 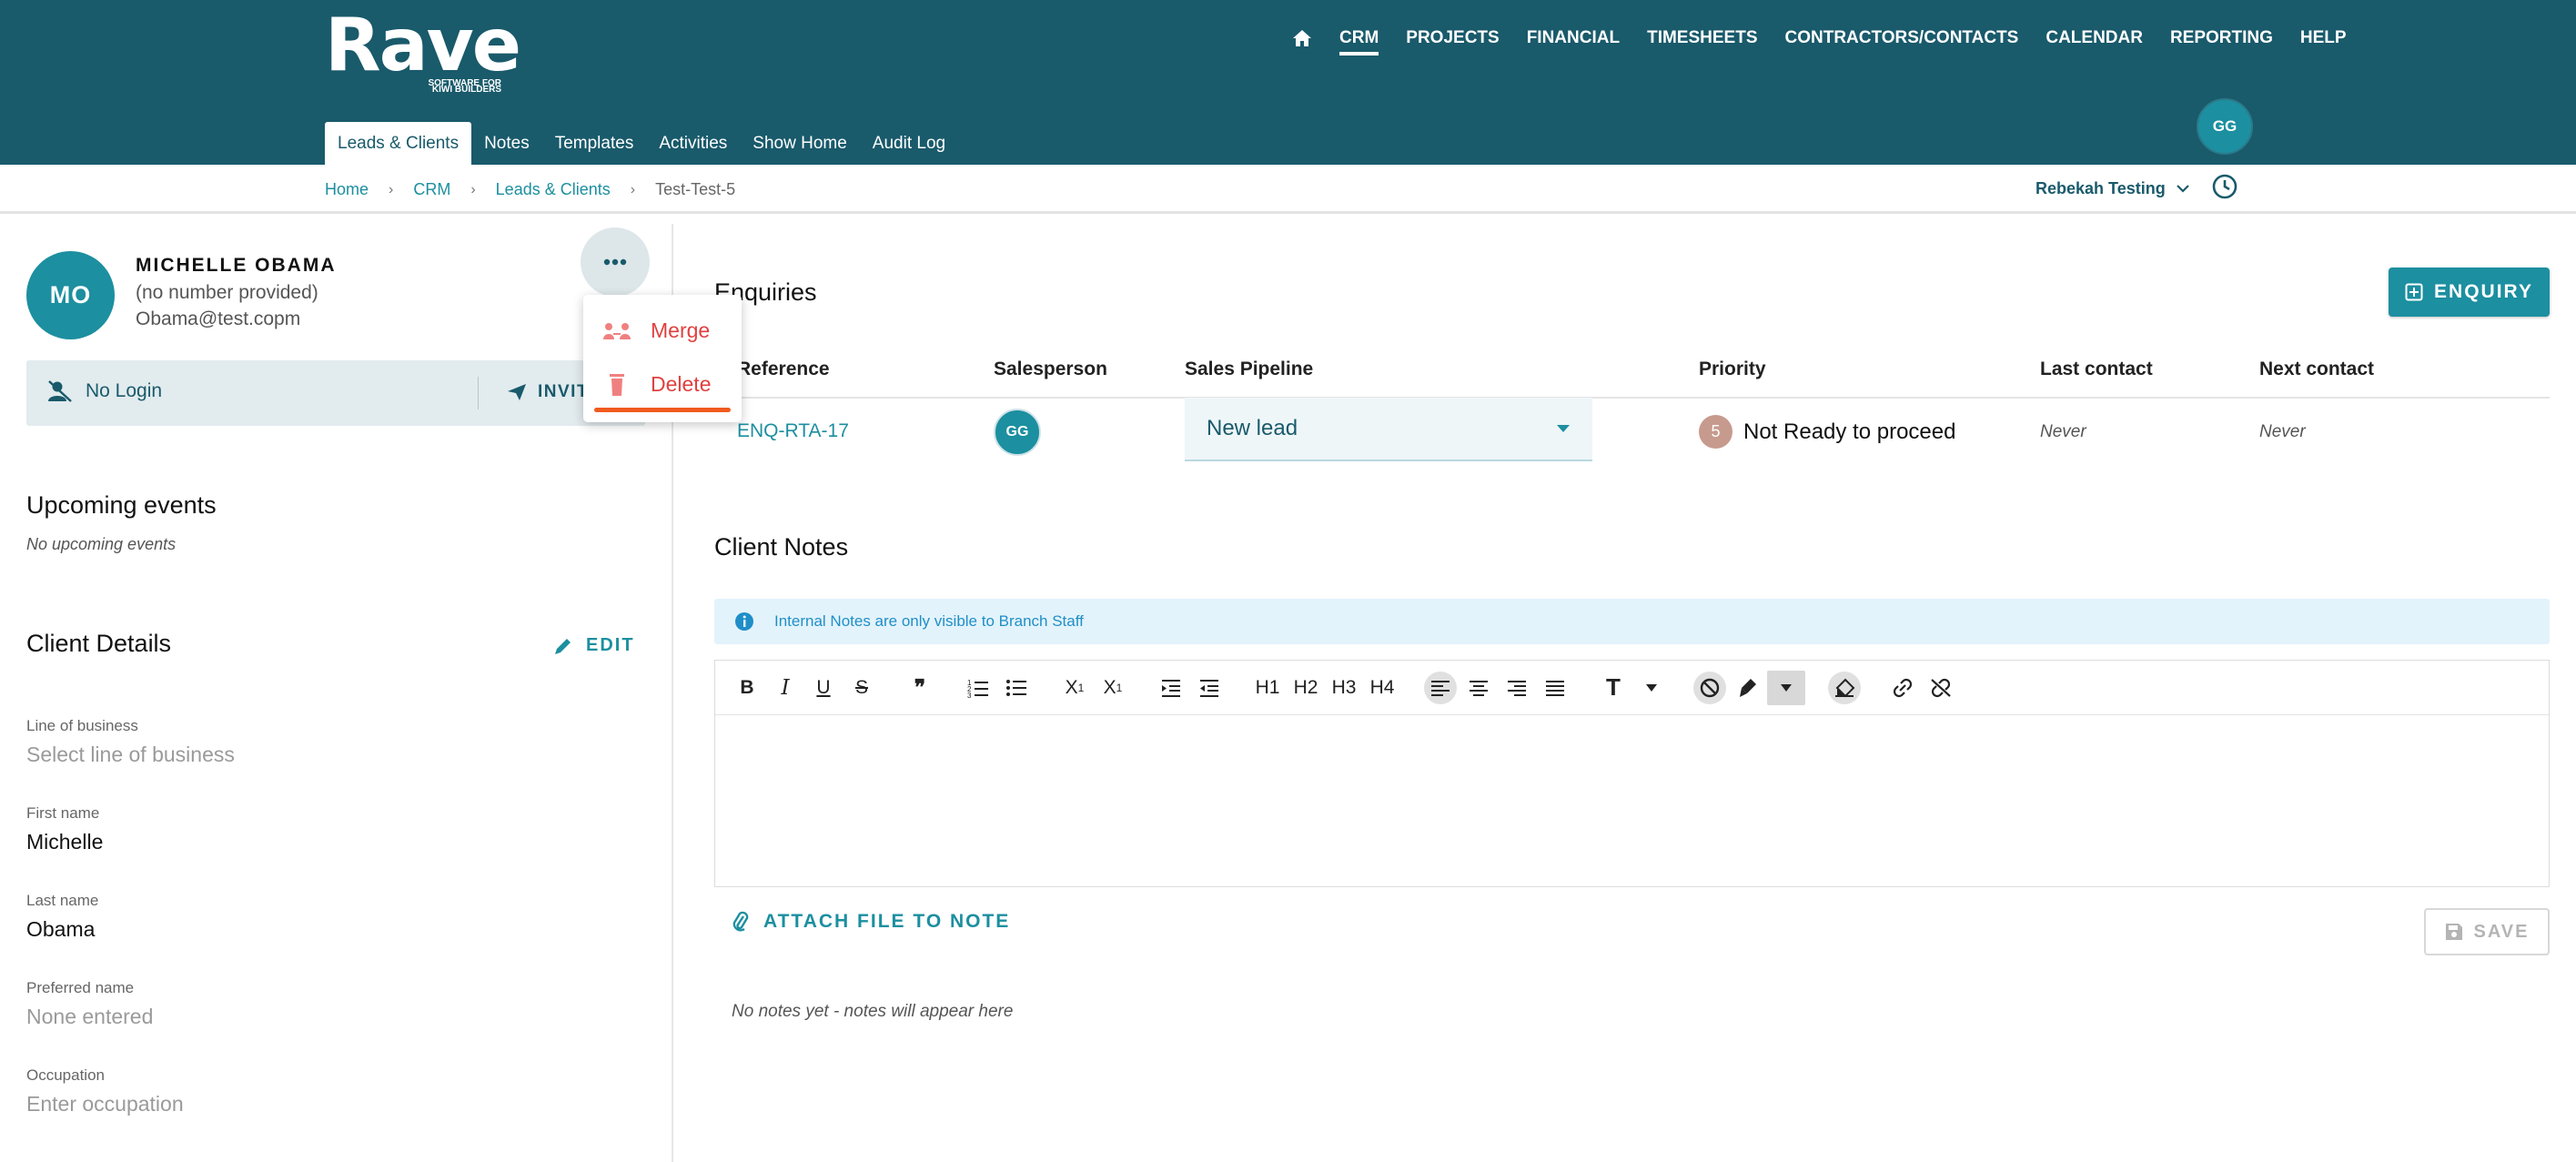 I want to click on field-value-preferred-name: None entered, so click(x=90, y=1017).